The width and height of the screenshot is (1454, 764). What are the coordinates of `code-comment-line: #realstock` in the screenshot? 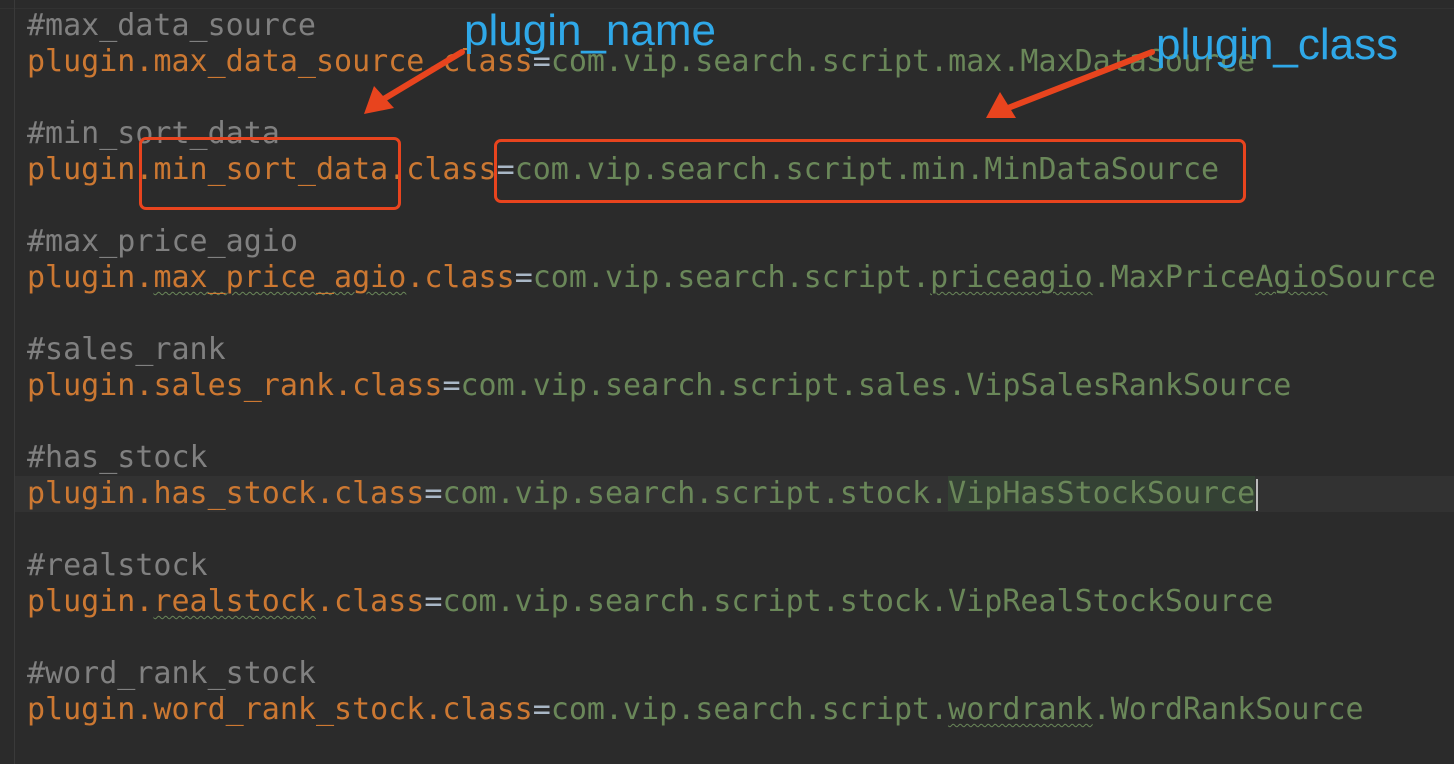 It's located at (117, 566).